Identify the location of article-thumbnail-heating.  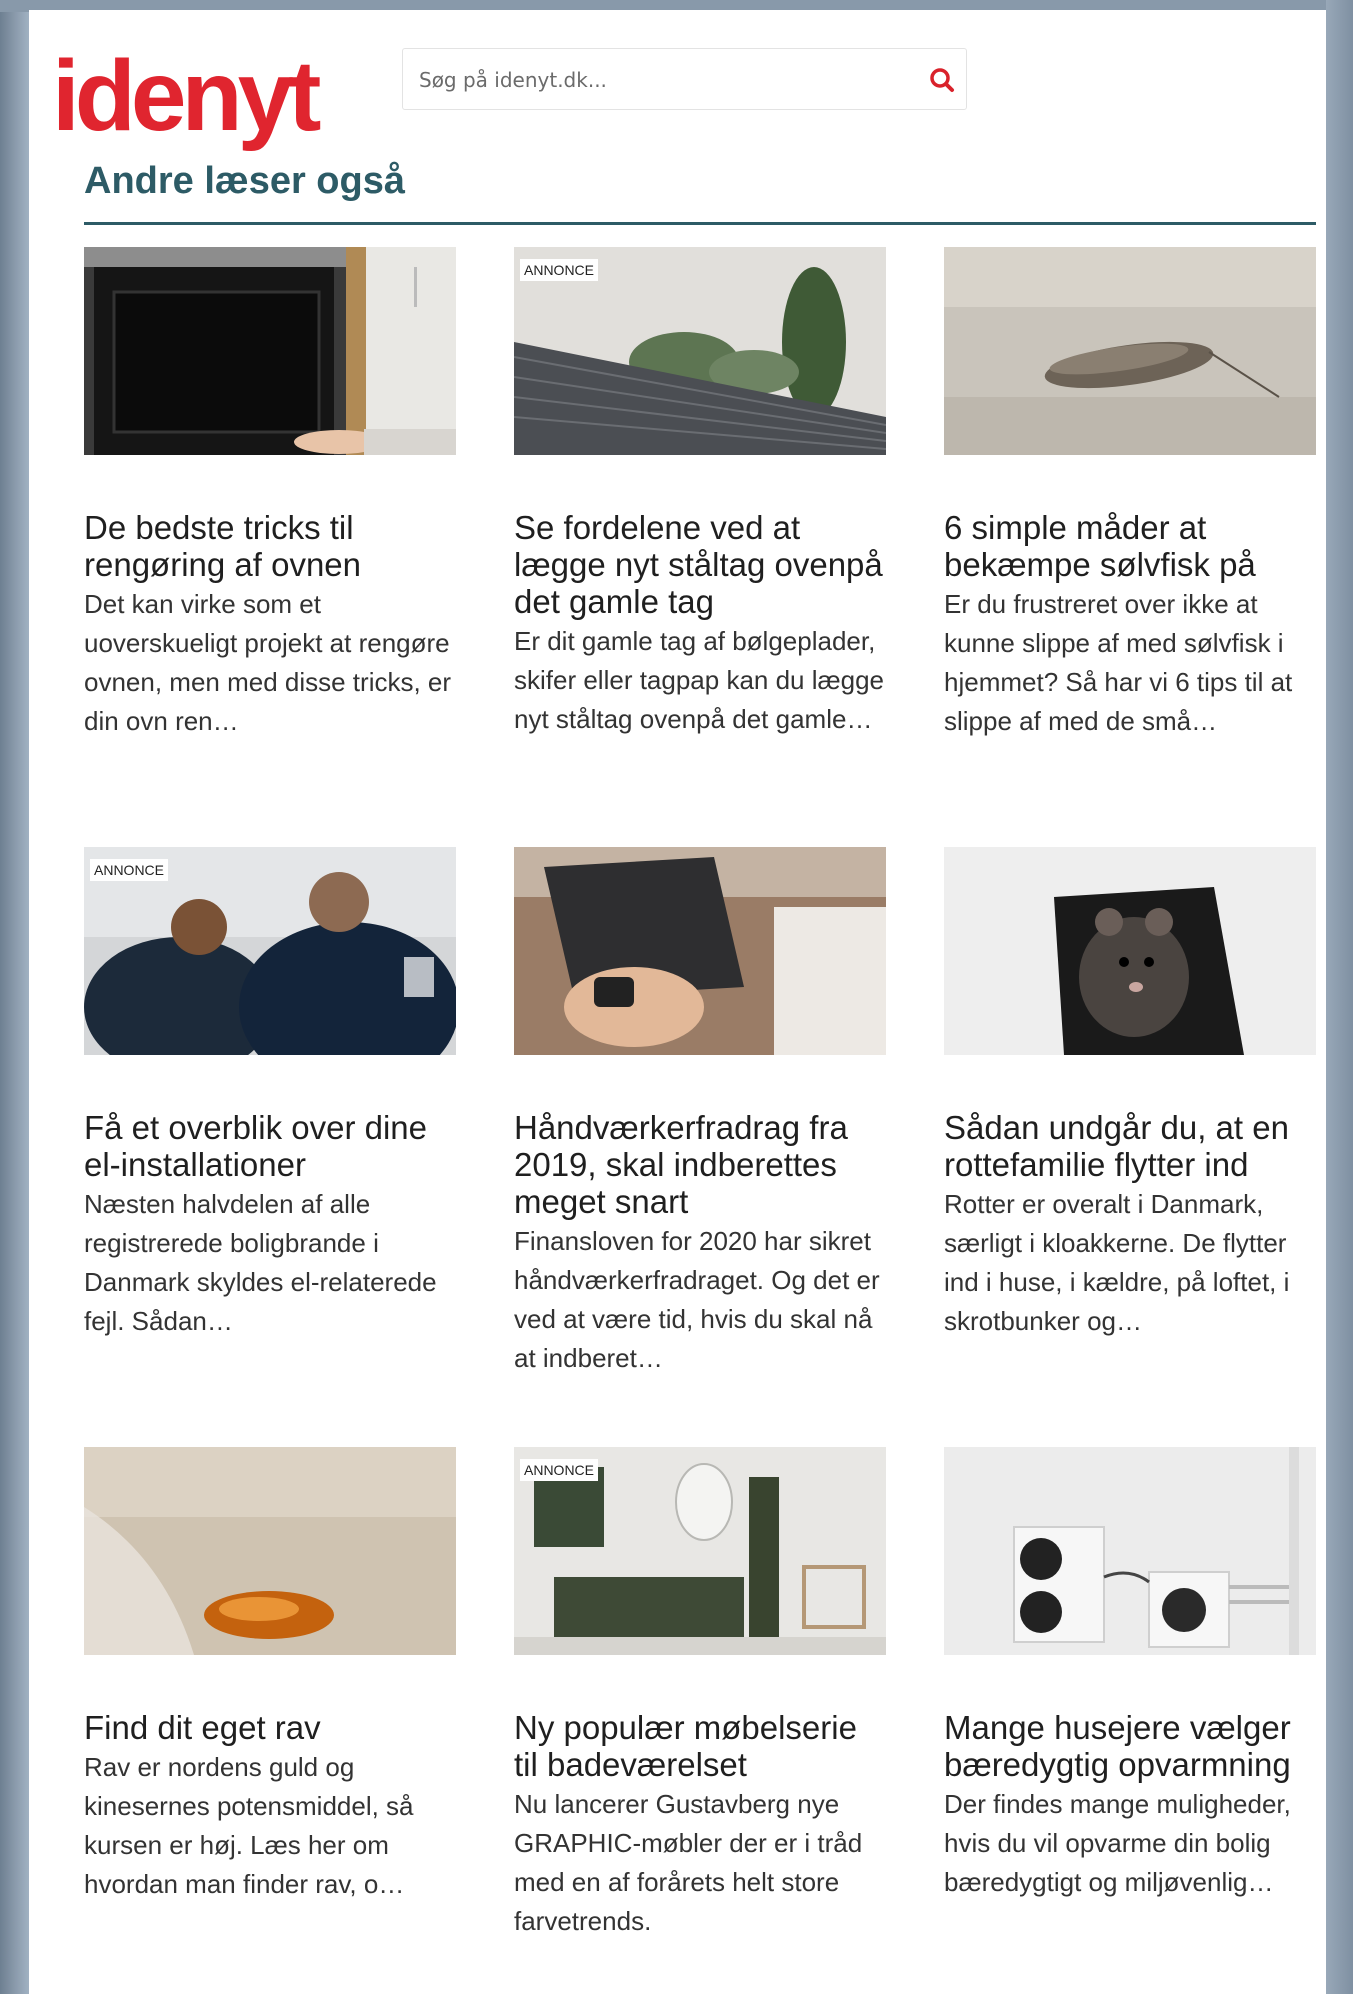
(1130, 1551).